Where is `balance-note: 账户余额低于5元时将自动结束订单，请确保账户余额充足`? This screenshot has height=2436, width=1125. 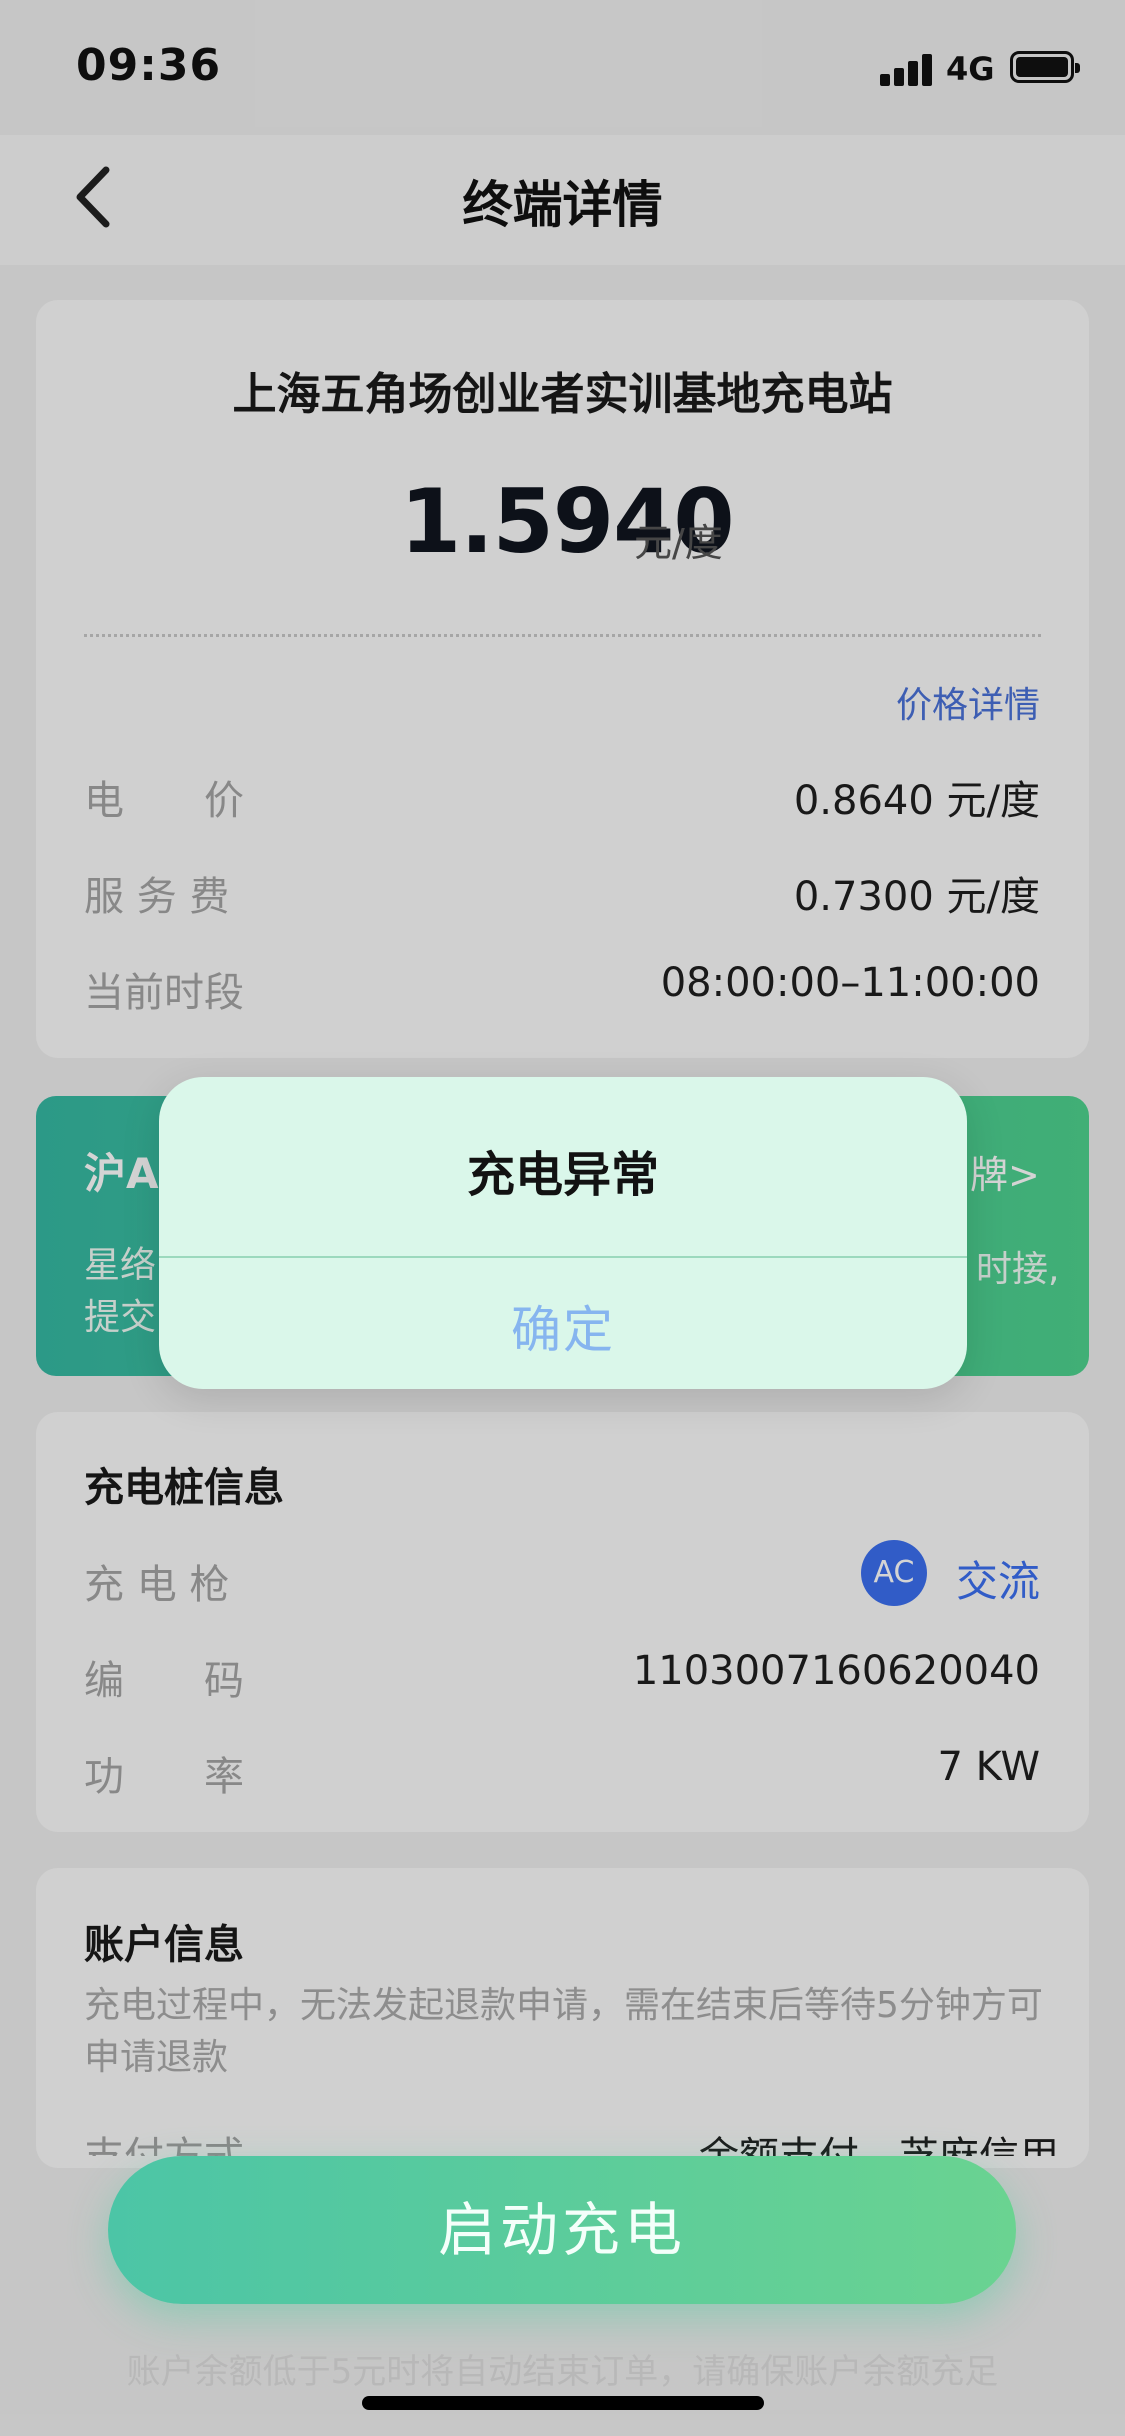 balance-note: 账户余额低于5元时将自动结束订单，请确保账户余额充足 is located at coordinates (562, 2372).